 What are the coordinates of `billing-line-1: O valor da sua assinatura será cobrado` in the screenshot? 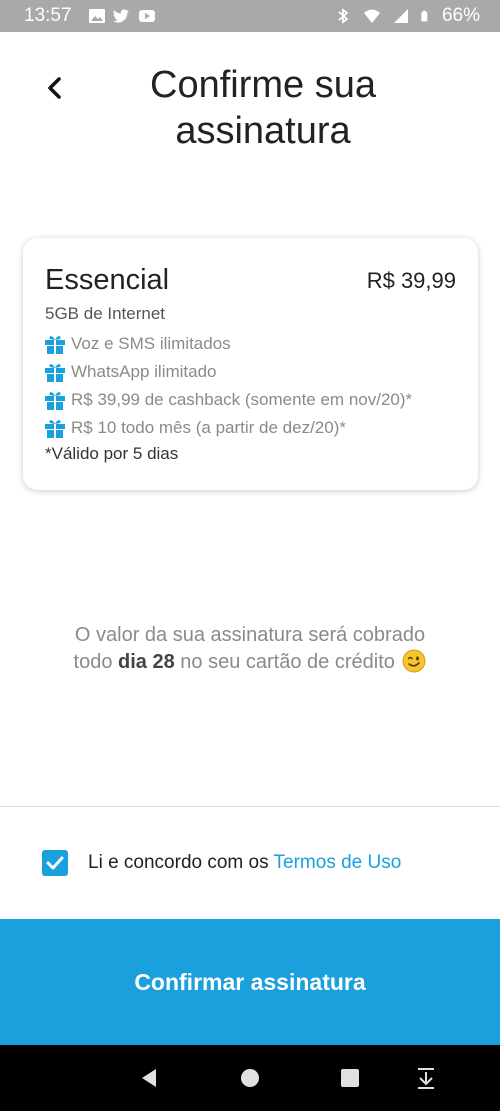 It's located at (250, 635).